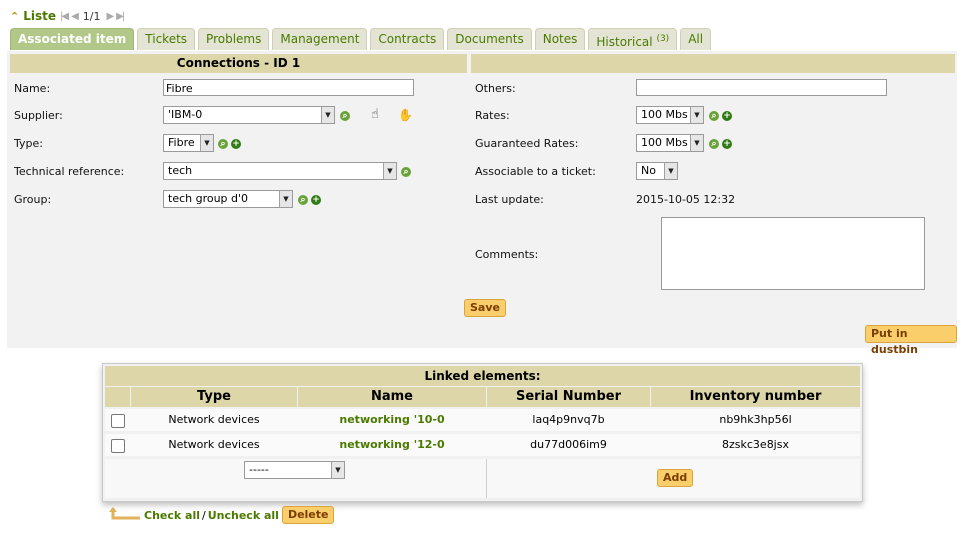 The image size is (970, 550). What do you see at coordinates (507, 254) in the screenshot?
I see `comments-label: Comments:` at bounding box center [507, 254].